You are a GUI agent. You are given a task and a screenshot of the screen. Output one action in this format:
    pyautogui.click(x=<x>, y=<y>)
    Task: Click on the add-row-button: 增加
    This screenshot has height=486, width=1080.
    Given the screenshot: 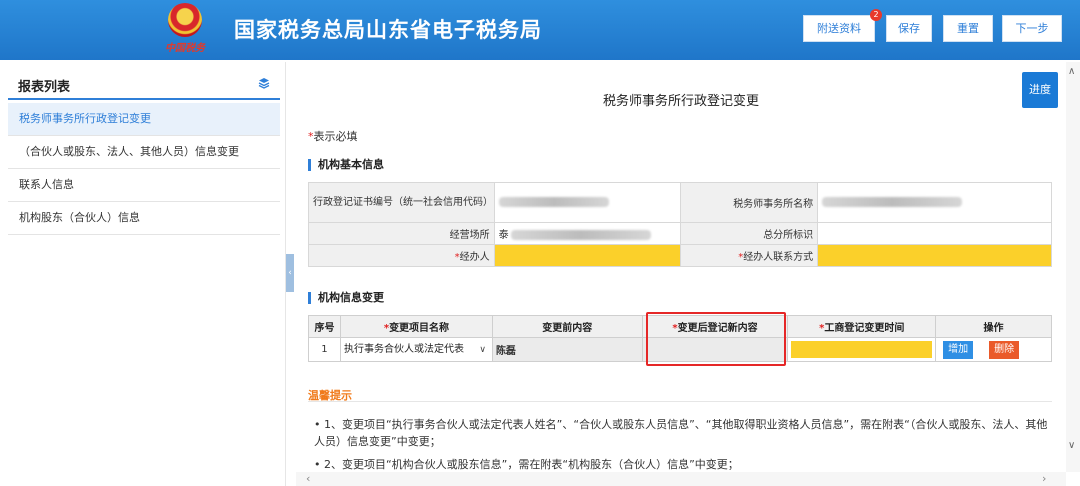 What is the action you would take?
    pyautogui.click(x=958, y=349)
    